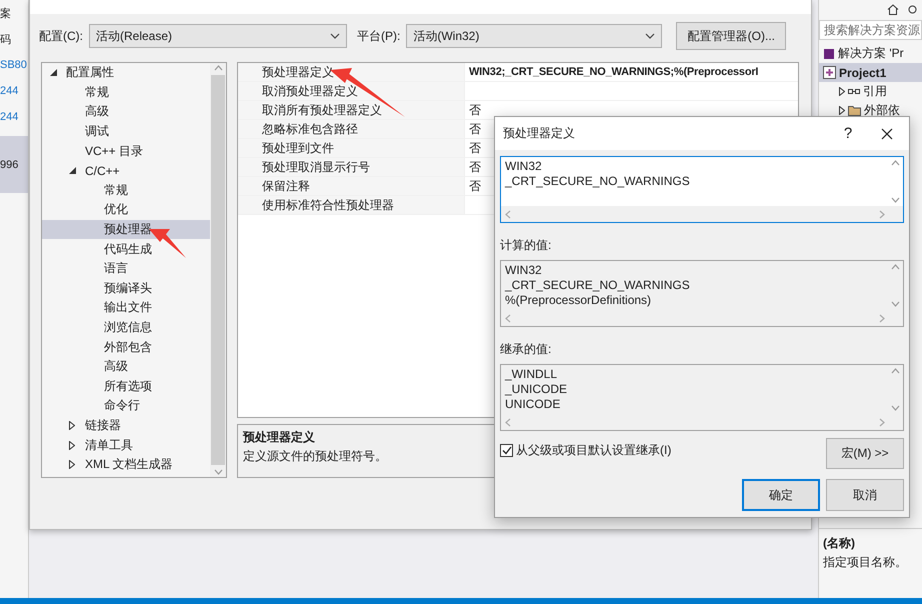 This screenshot has width=922, height=604. What do you see at coordinates (10, 117) in the screenshot?
I see `list-text: 244` at bounding box center [10, 117].